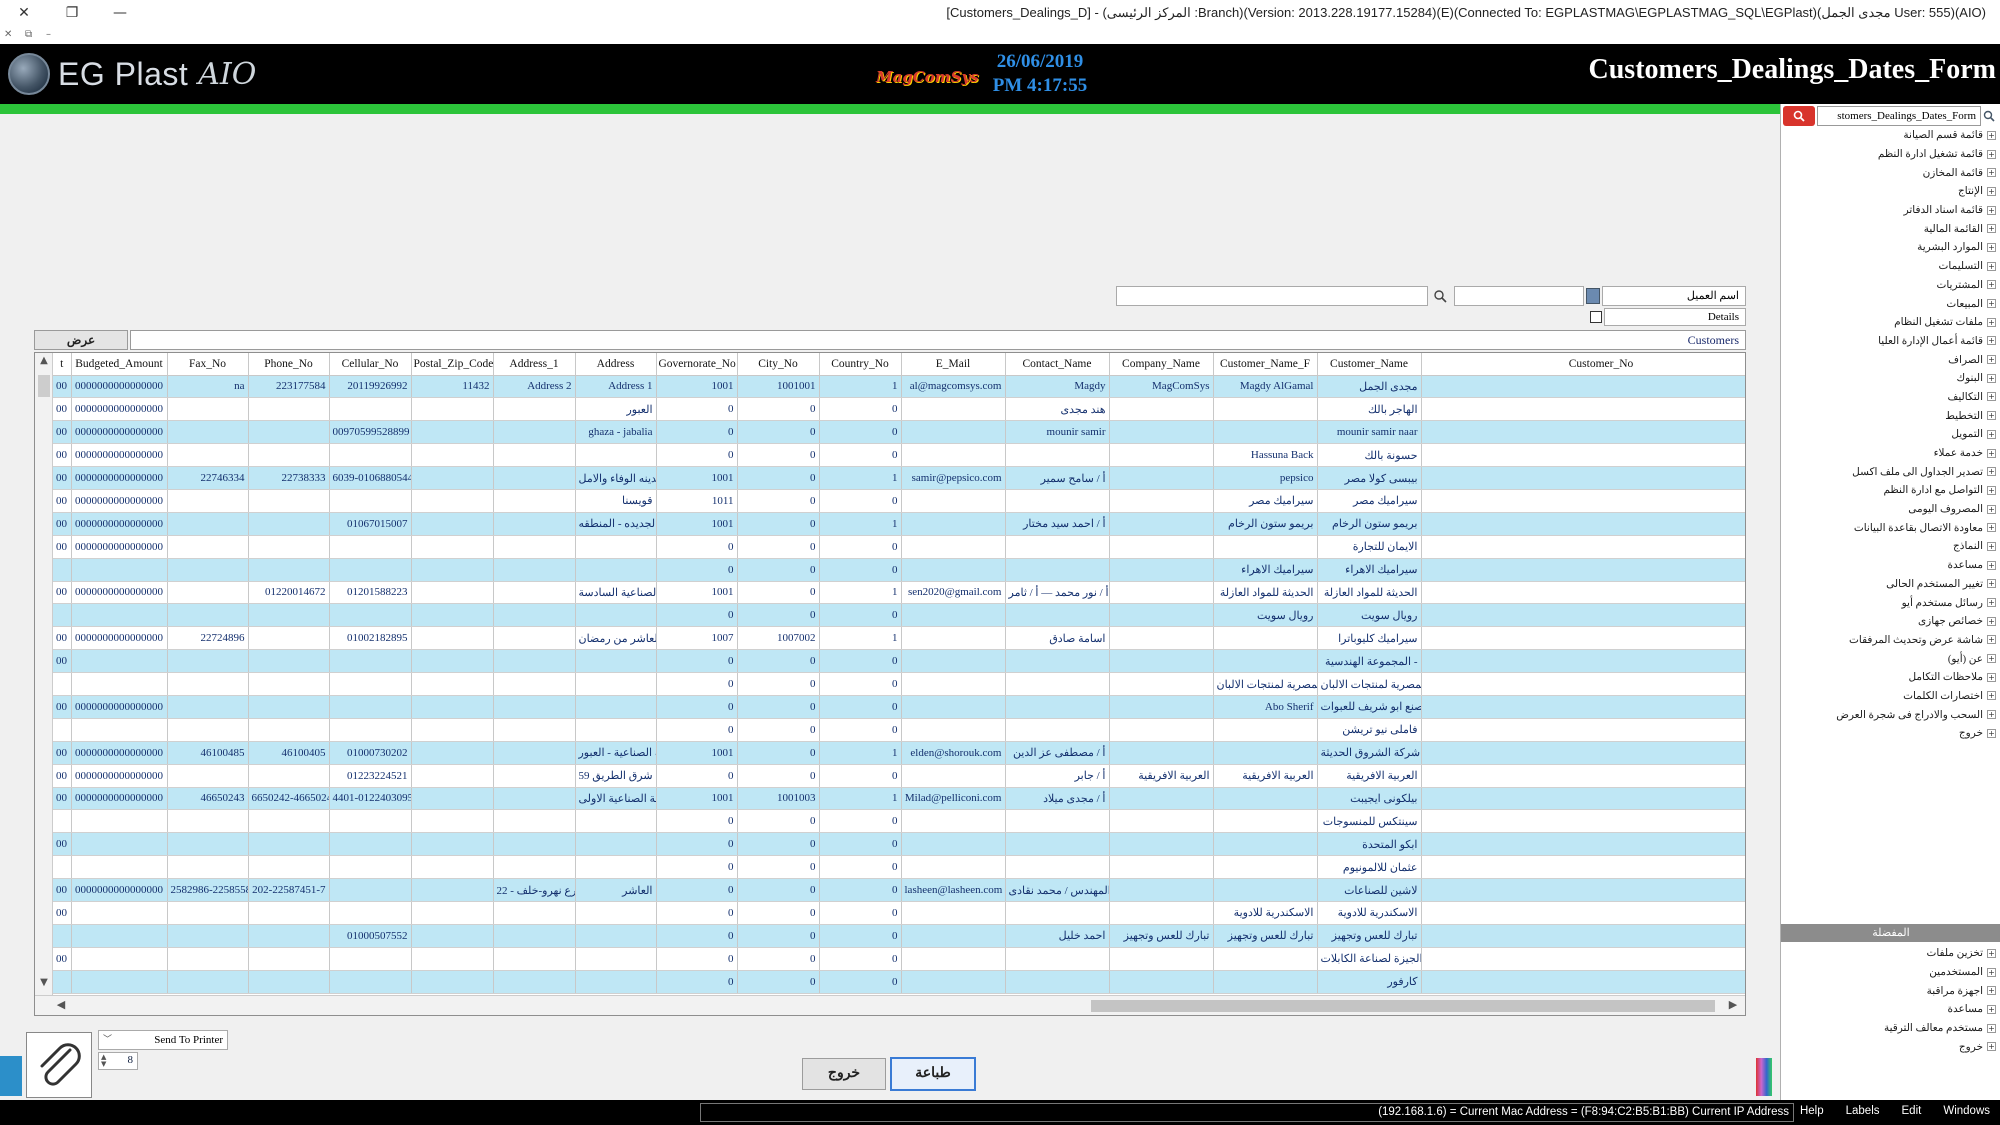 This screenshot has width=2000, height=1125. Describe the element at coordinates (44, 674) in the screenshot. I see `vertical-scrollbar: ▲ ▼` at that location.